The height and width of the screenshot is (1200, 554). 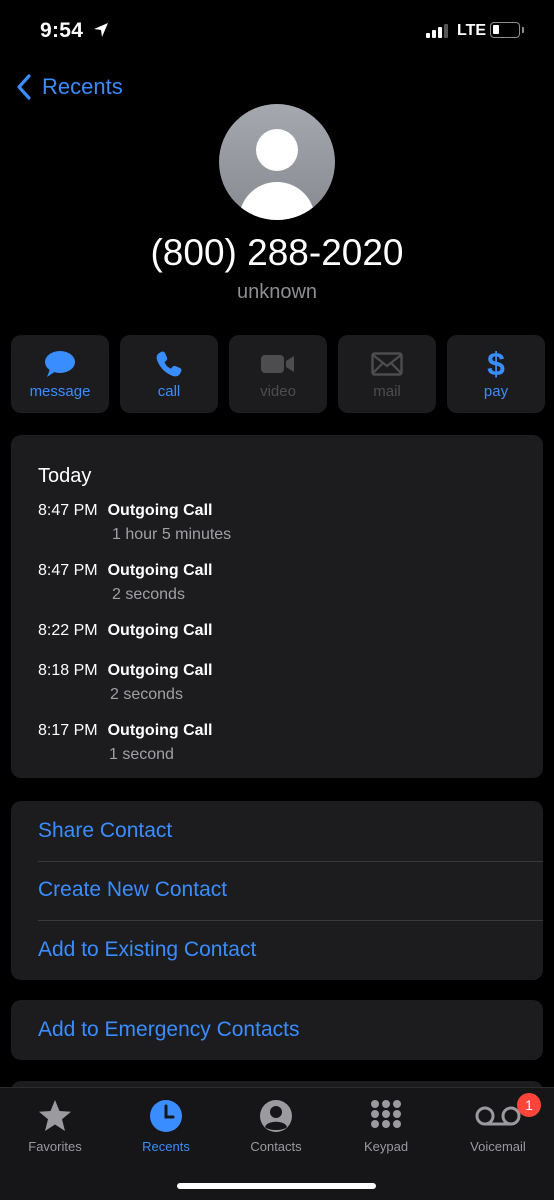 I want to click on mail-label: mail, so click(x=387, y=391).